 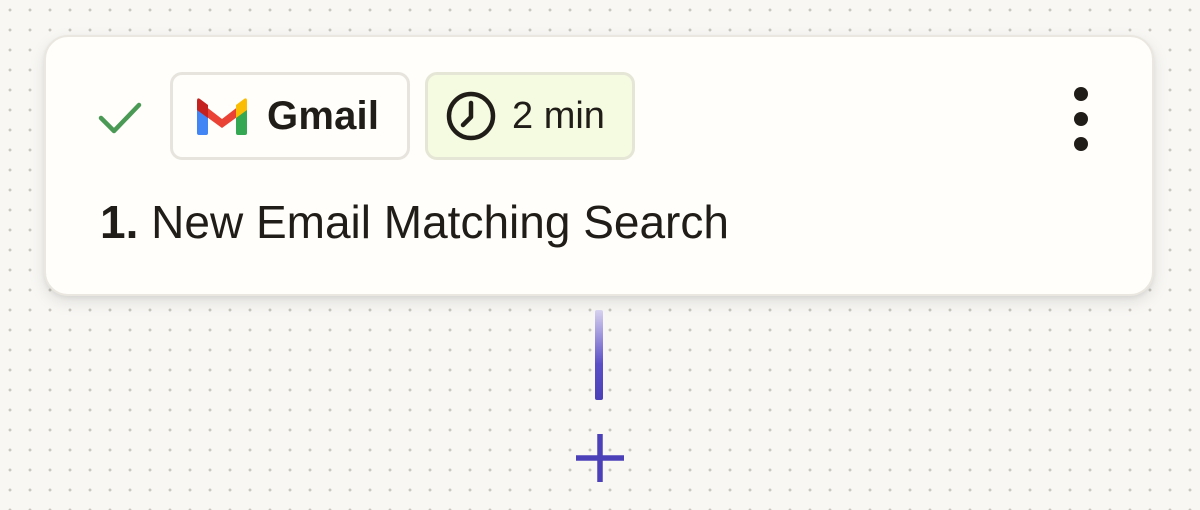 I want to click on clock-icon, so click(x=471, y=116).